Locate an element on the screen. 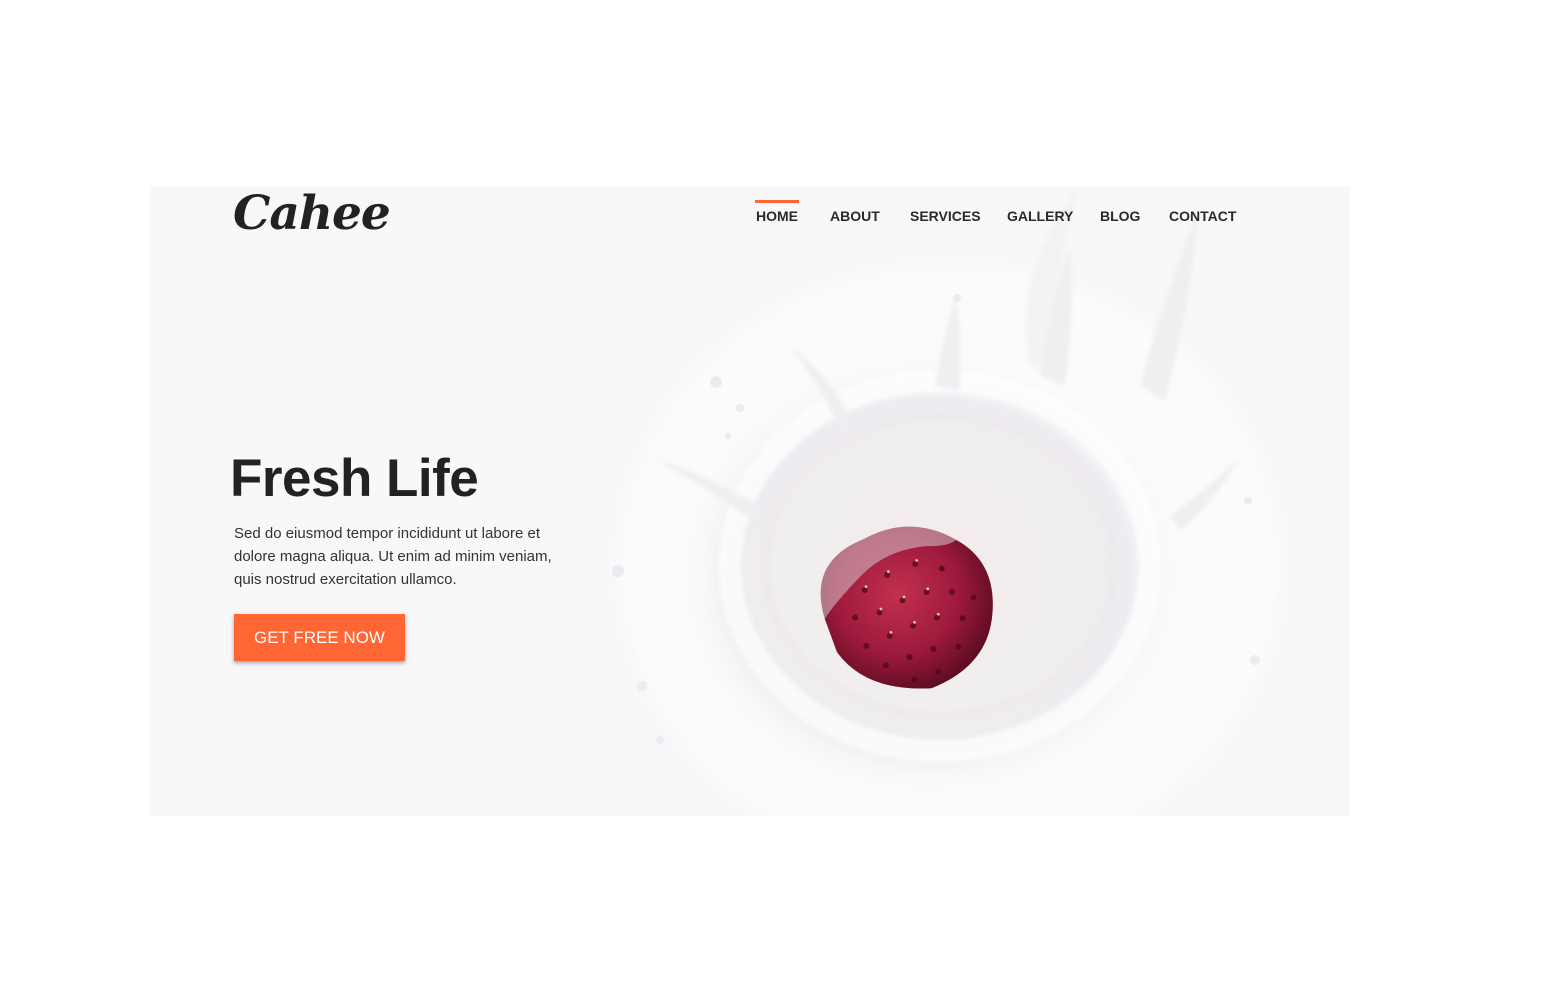 The width and height of the screenshot is (1568, 986). nav-item-blog: BLOG is located at coordinates (1120, 216).